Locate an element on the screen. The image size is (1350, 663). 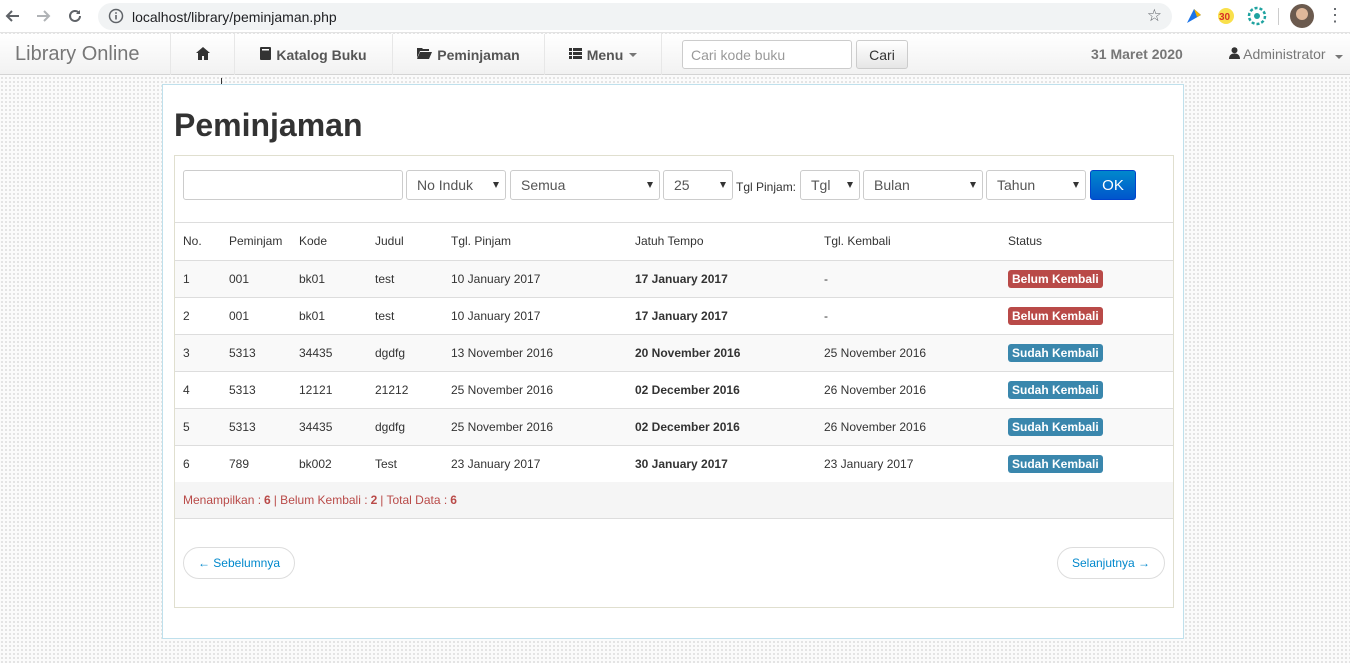
current-date: 31 Maret 2020 is located at coordinates (1137, 54).